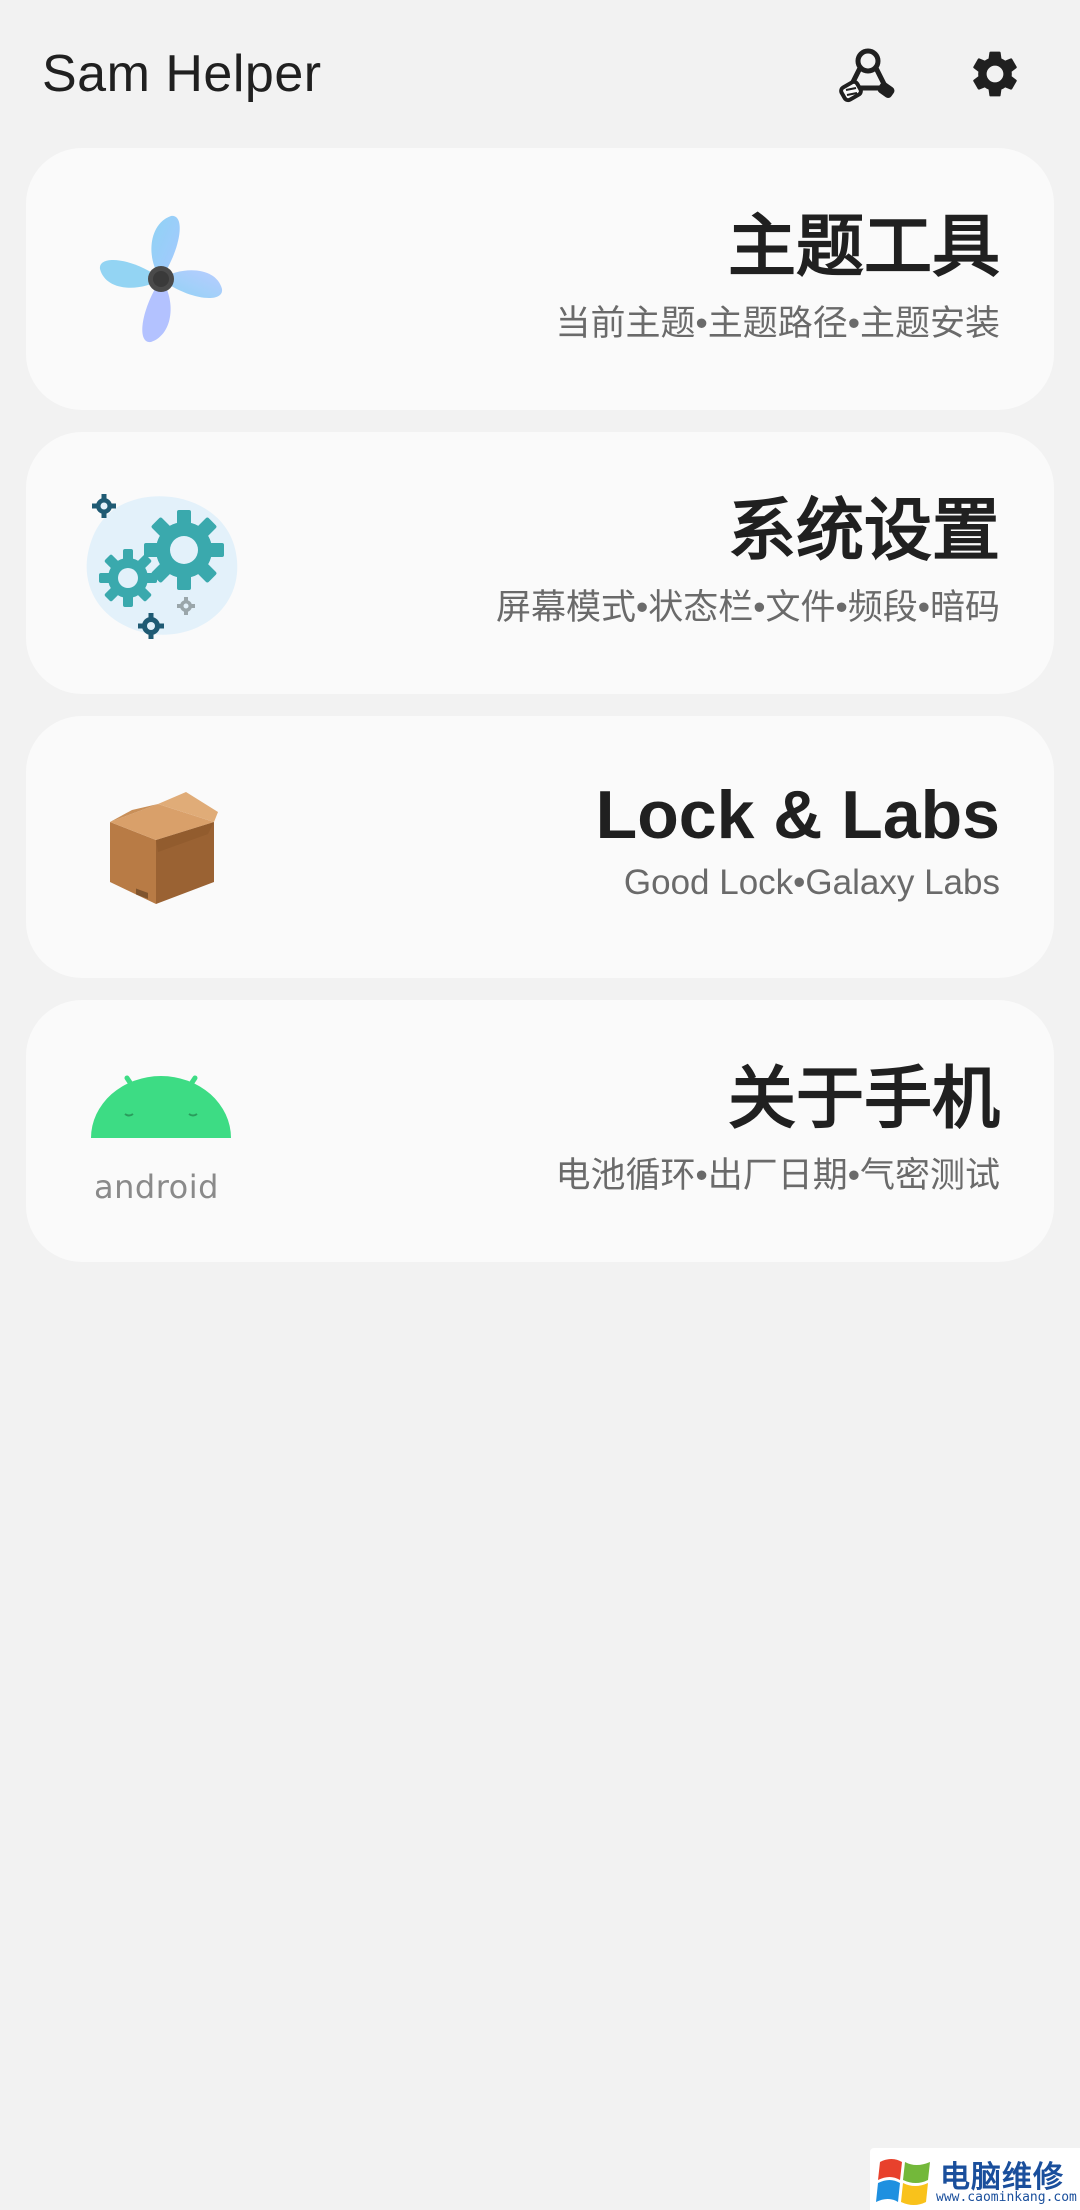 Image resolution: width=1080 pixels, height=2210 pixels. What do you see at coordinates (540, 563) in the screenshot?
I see `card-system-settings: 系统设置 屏幕模式•状态栏•文件•频段•暗码` at bounding box center [540, 563].